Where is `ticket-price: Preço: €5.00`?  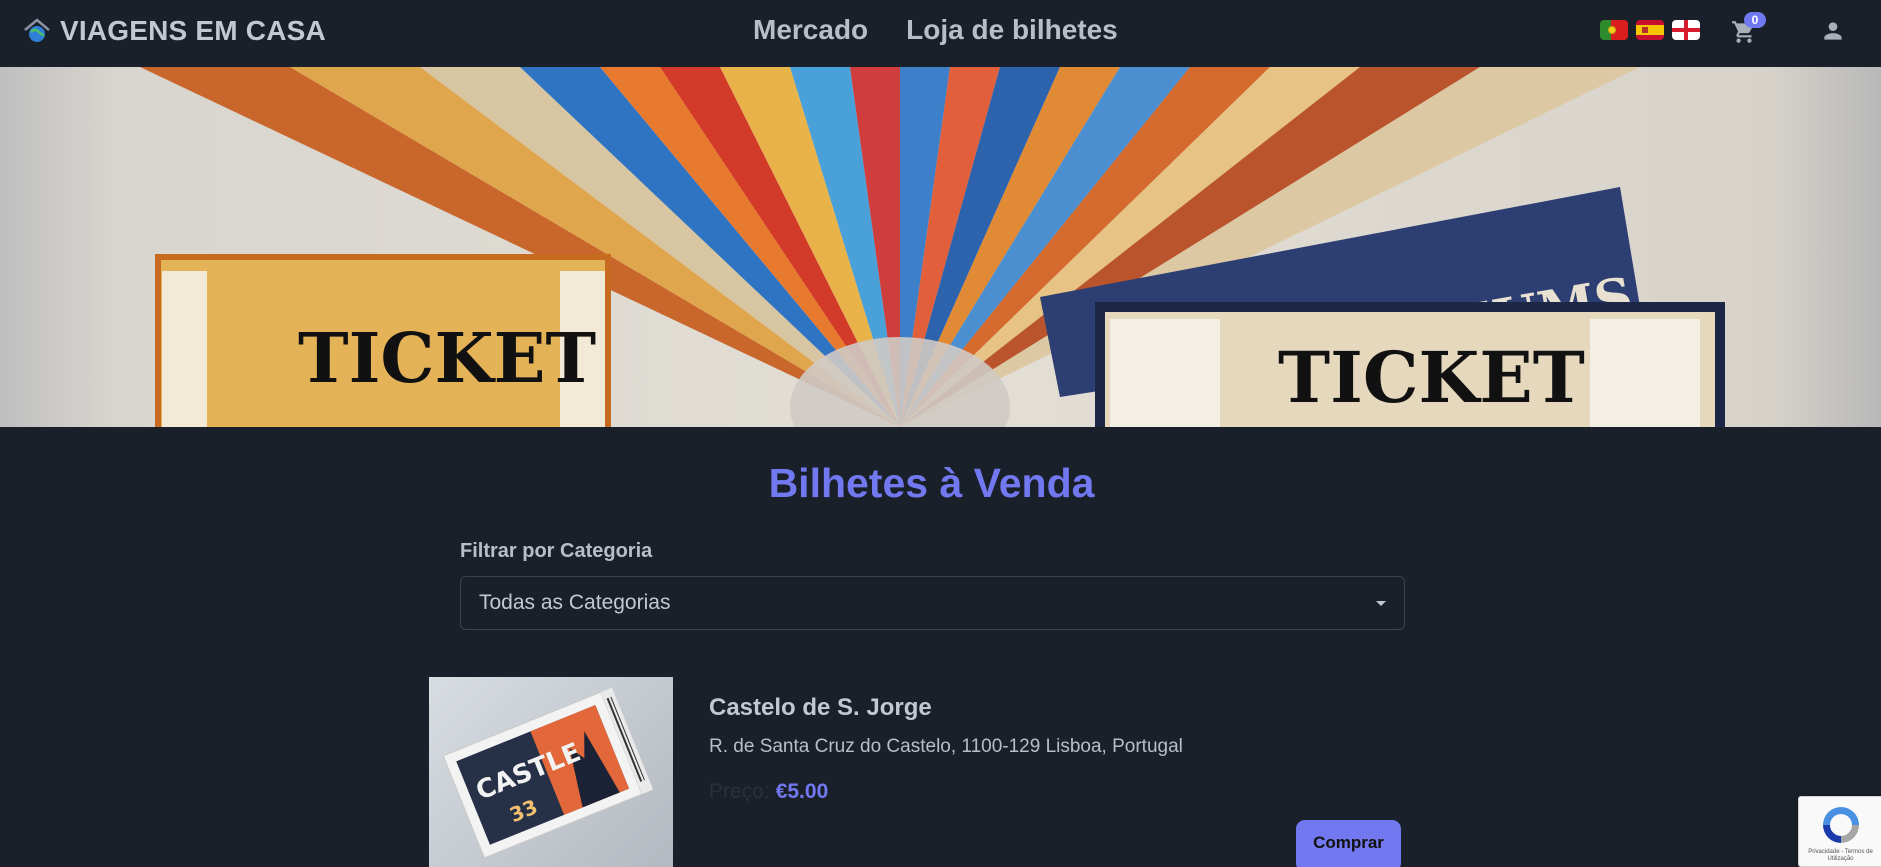 ticket-price: Preço: €5.00 is located at coordinates (768, 792).